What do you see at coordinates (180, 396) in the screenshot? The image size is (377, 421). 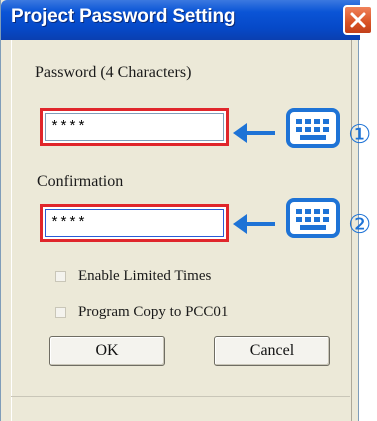 I see `footer-divider` at bounding box center [180, 396].